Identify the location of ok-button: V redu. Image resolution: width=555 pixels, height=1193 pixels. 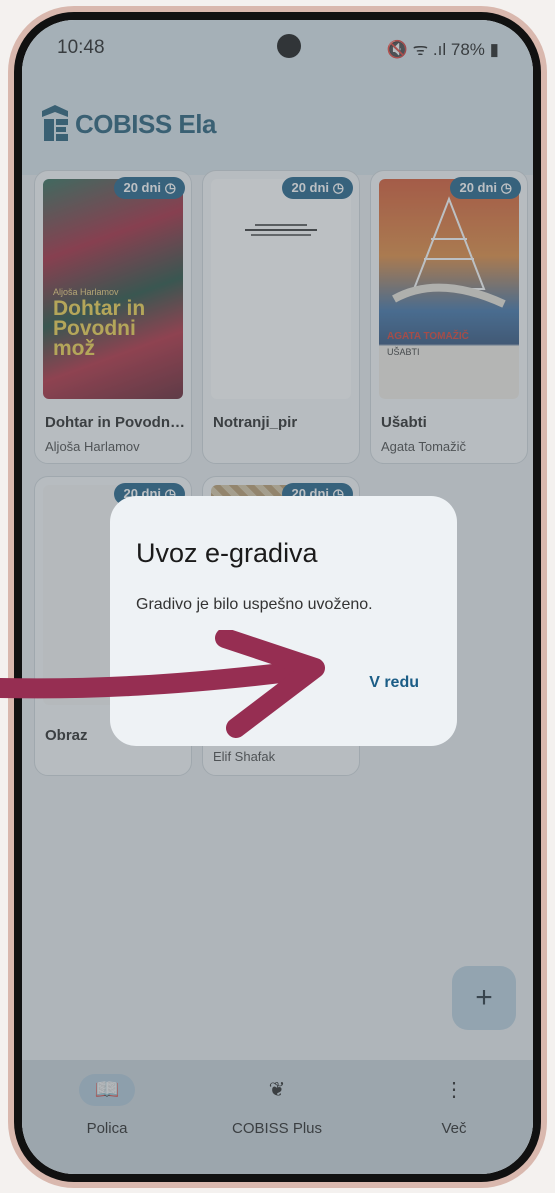
(394, 683).